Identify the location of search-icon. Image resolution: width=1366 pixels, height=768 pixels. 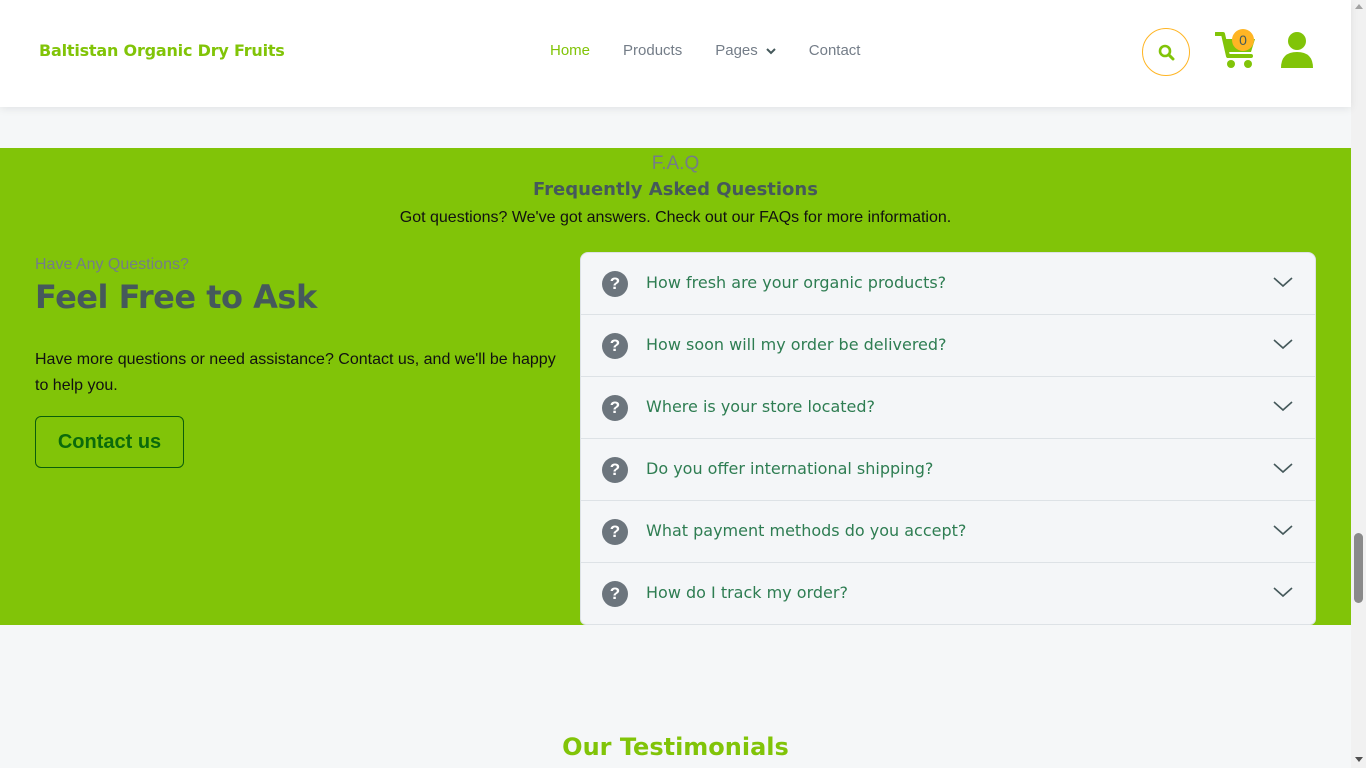
(1166, 52).